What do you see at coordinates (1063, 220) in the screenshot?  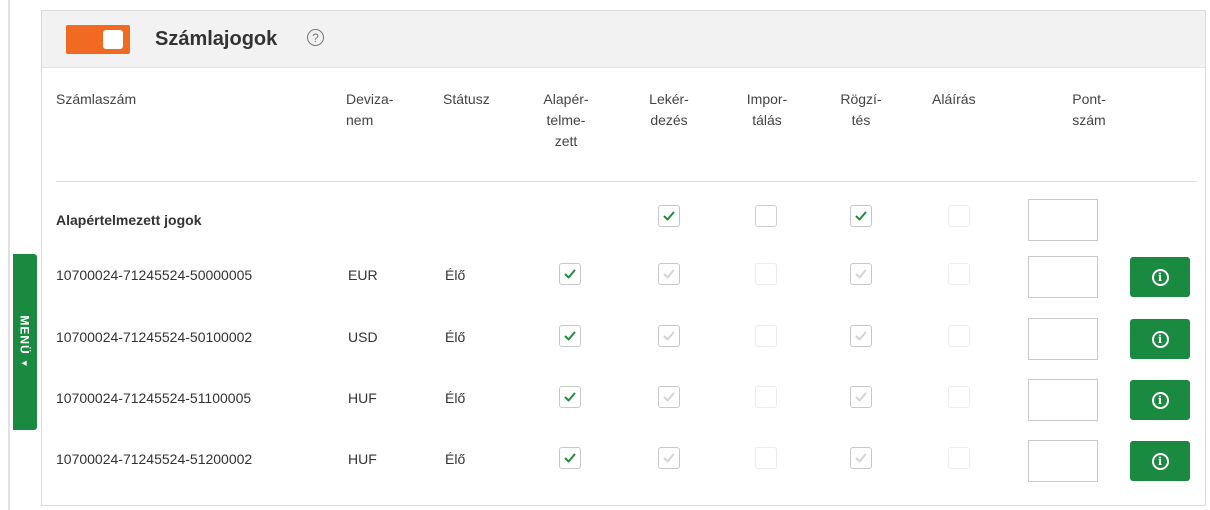 I see `default-points-input` at bounding box center [1063, 220].